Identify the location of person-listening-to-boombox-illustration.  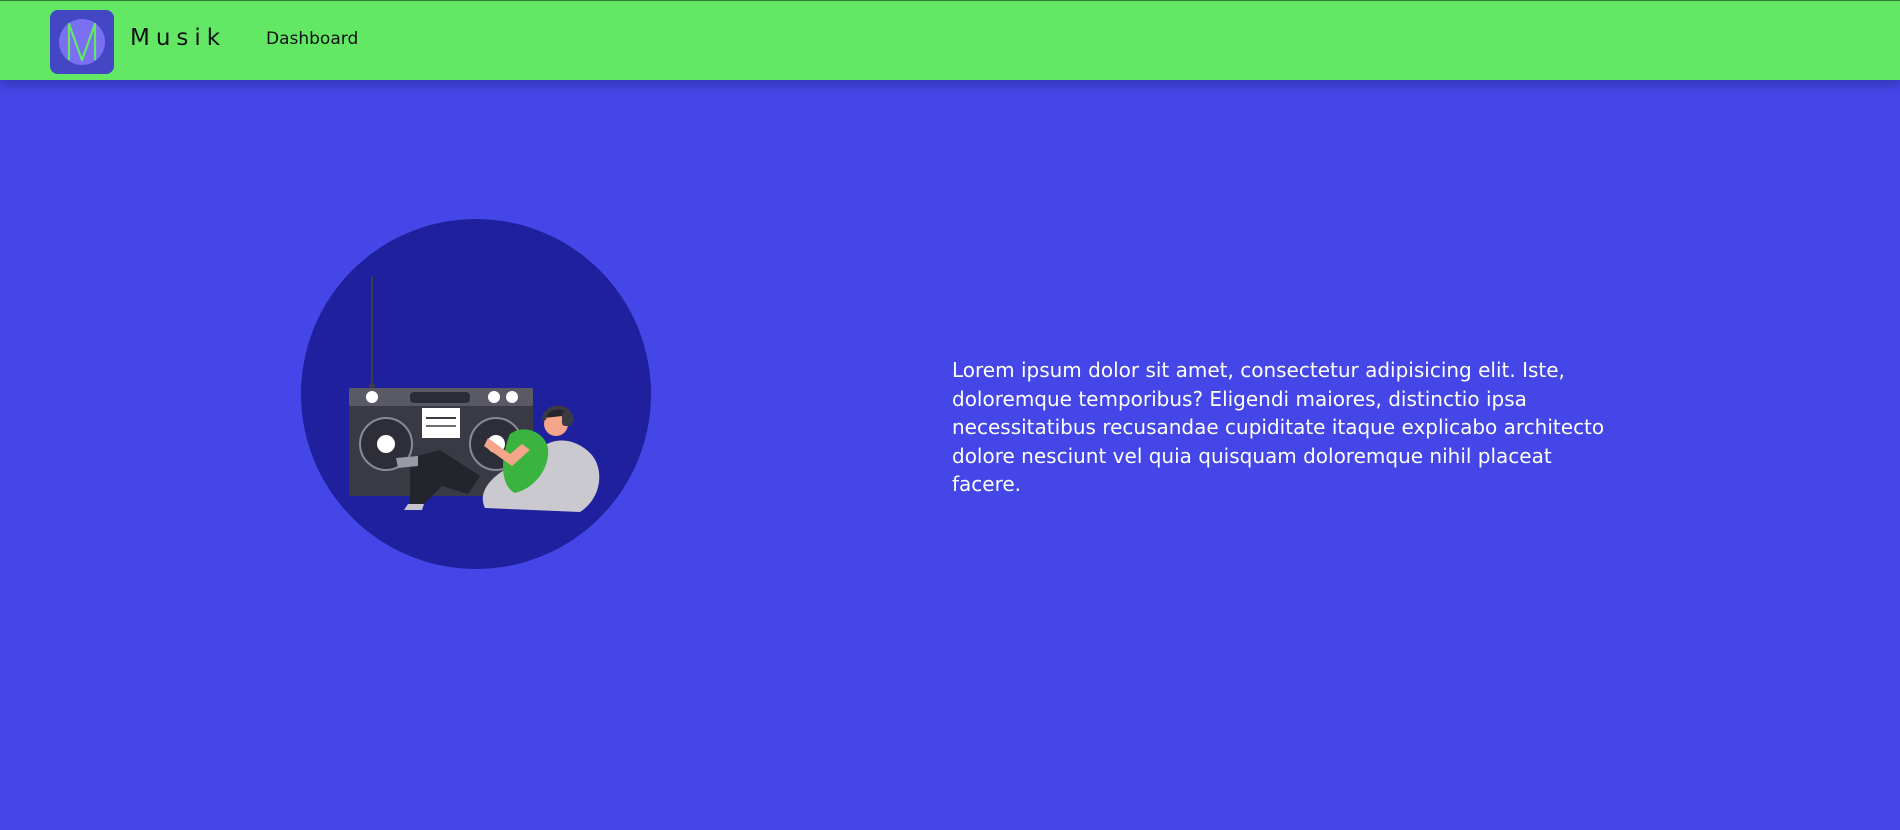
(476, 394).